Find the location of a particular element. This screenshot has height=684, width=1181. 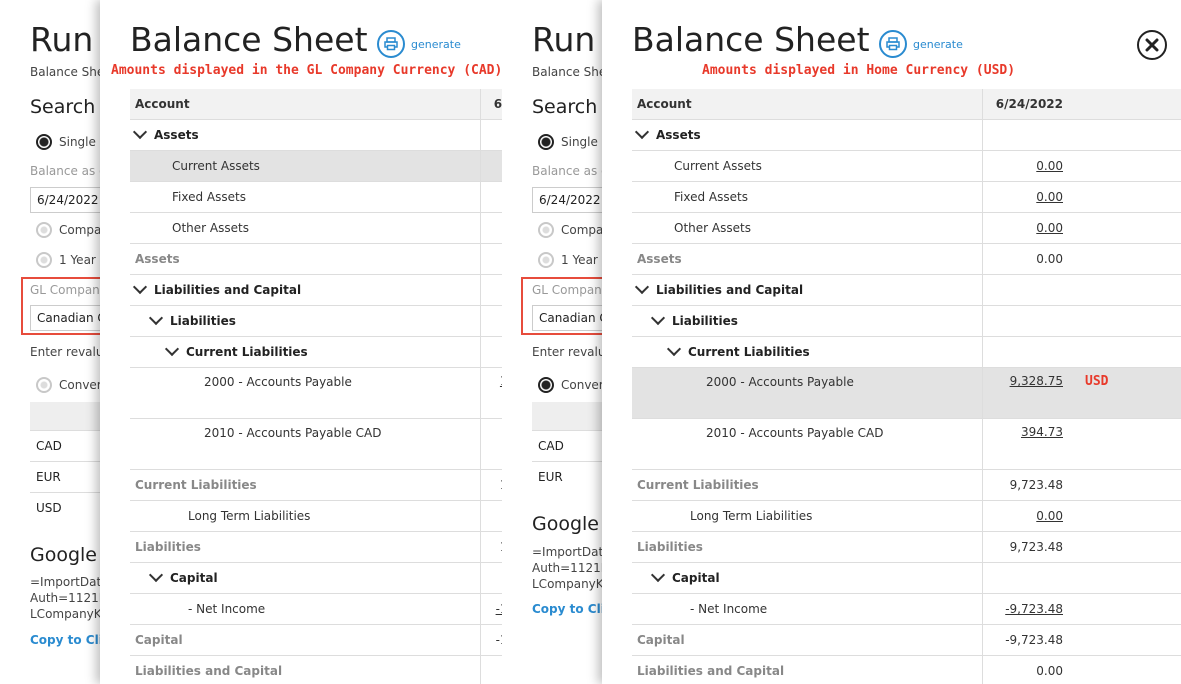

table-row: Other Assets0.00 is located at coordinates (316, 228).